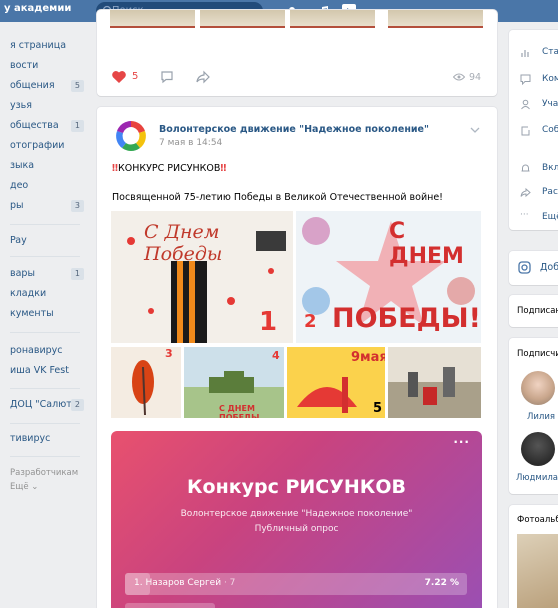 This screenshot has width=558, height=608. Describe the element at coordinates (310, 321) in the screenshot. I see `photo-2-number: 2` at that location.